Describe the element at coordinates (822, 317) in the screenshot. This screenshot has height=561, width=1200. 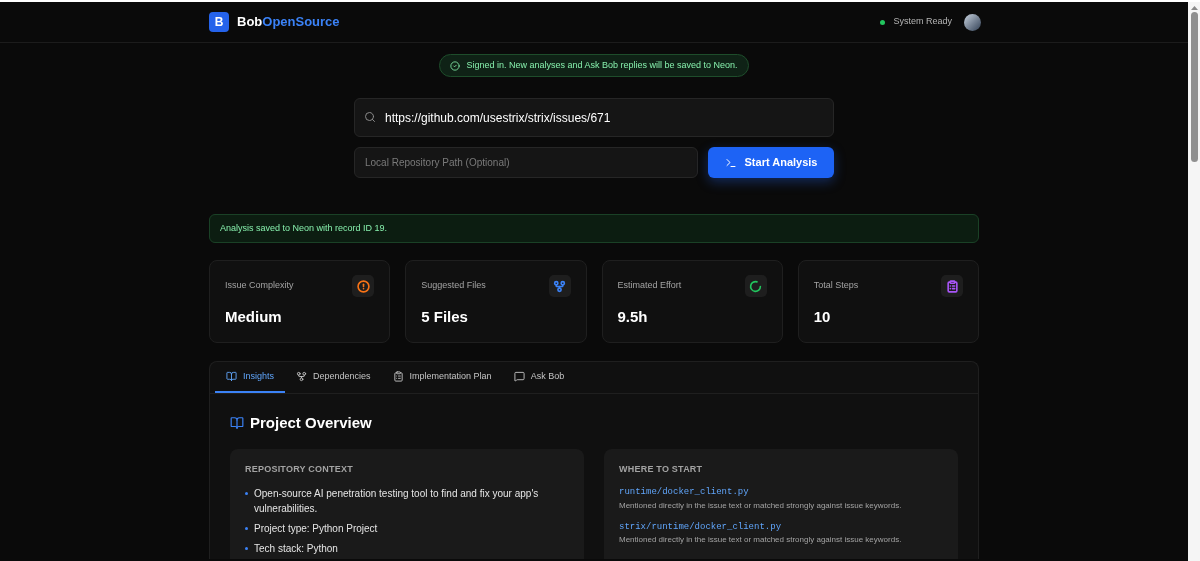
I see `stat-value: 10` at that location.